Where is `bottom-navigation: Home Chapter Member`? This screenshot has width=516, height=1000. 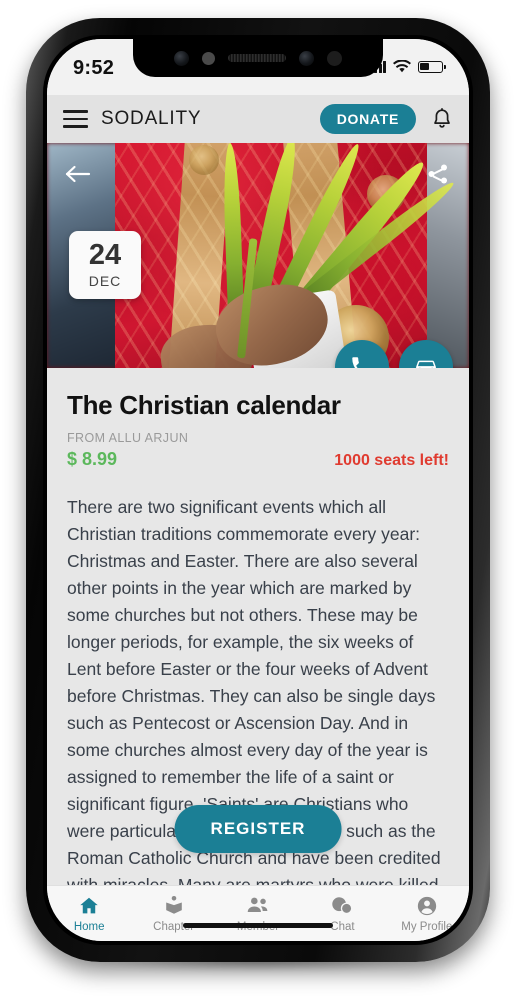 bottom-navigation: Home Chapter Member is located at coordinates (258, 913).